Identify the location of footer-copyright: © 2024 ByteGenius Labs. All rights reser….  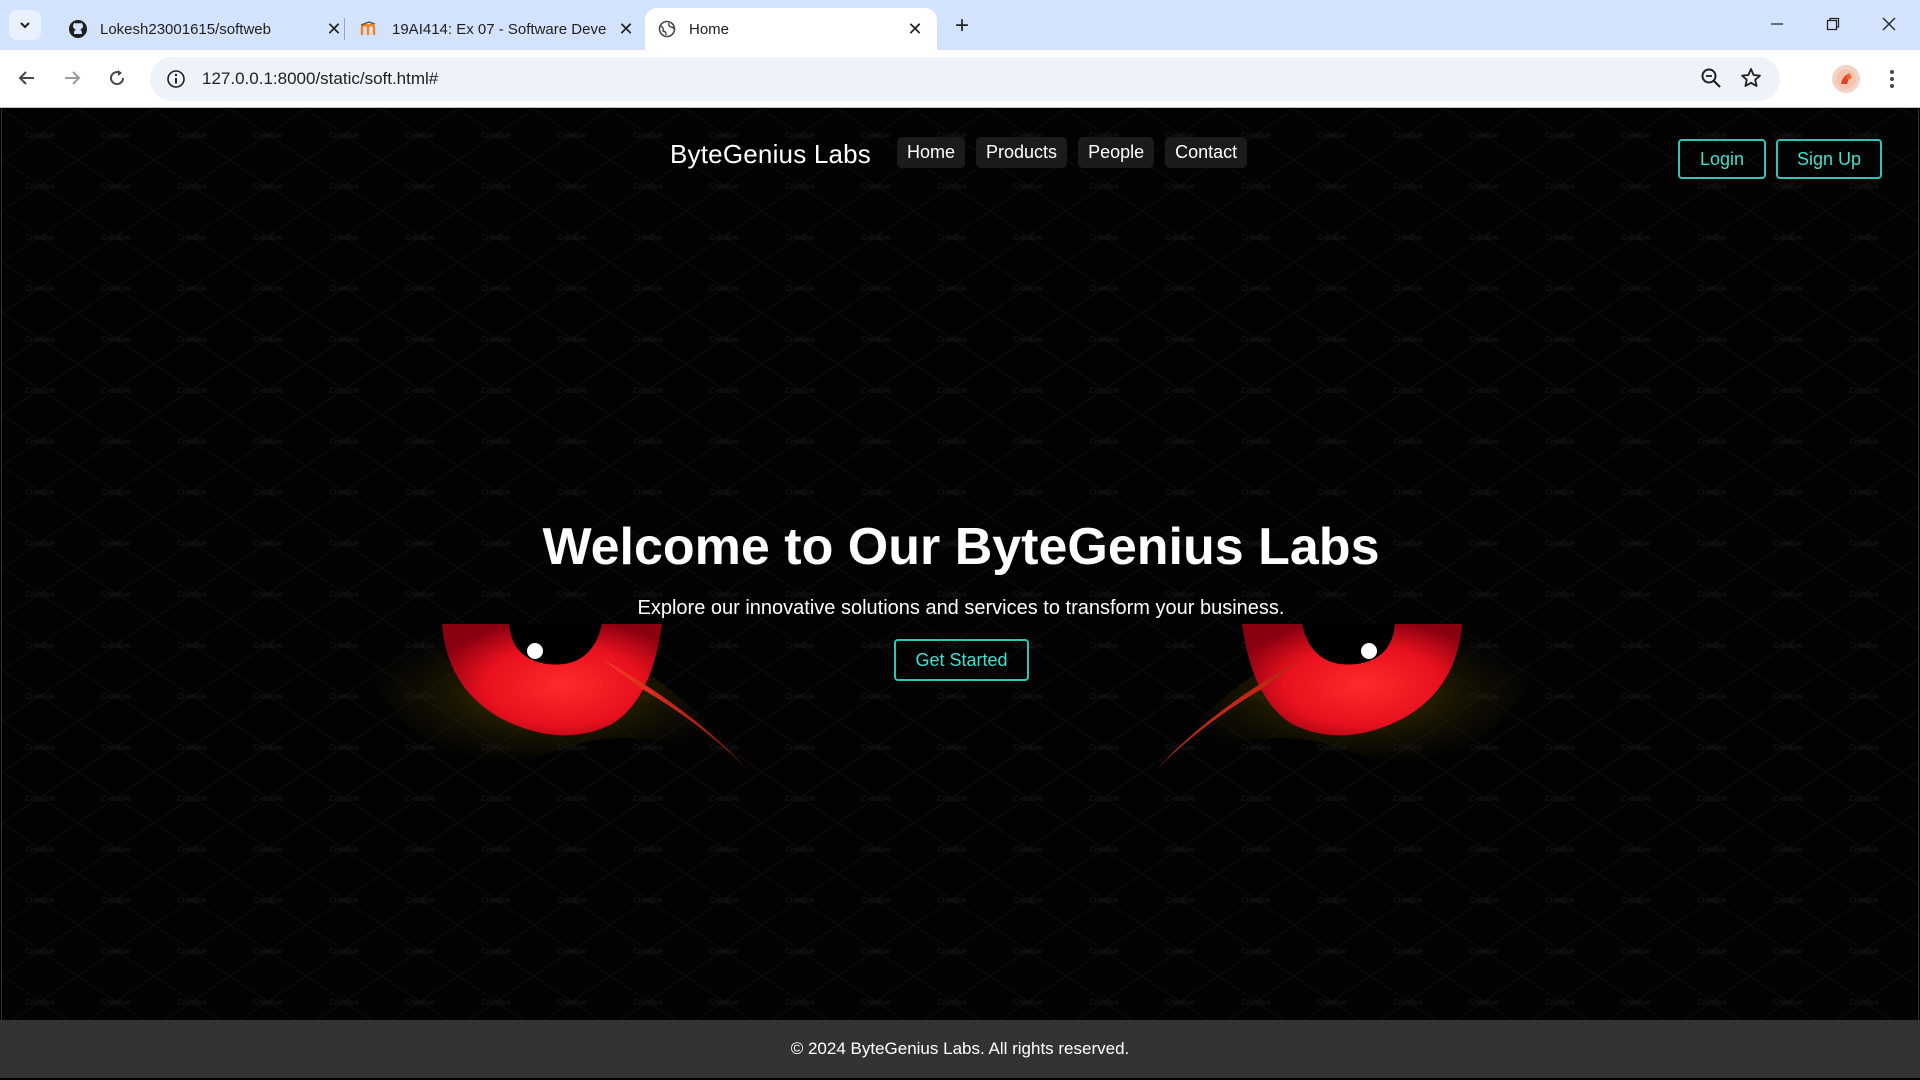
(960, 1048).